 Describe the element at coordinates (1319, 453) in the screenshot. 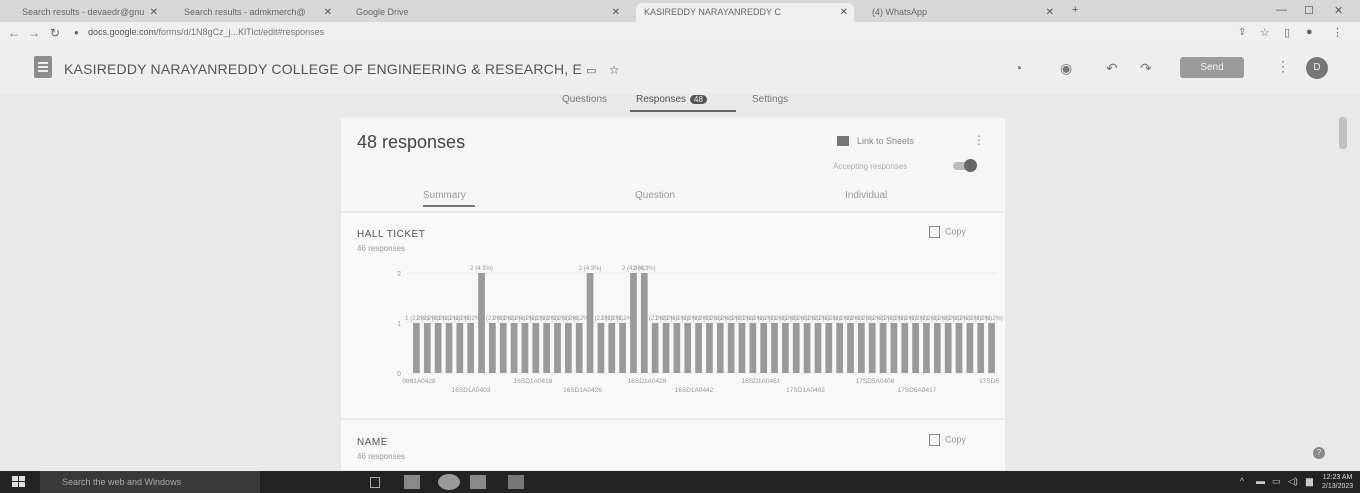

I see `help-icon: ?` at that location.